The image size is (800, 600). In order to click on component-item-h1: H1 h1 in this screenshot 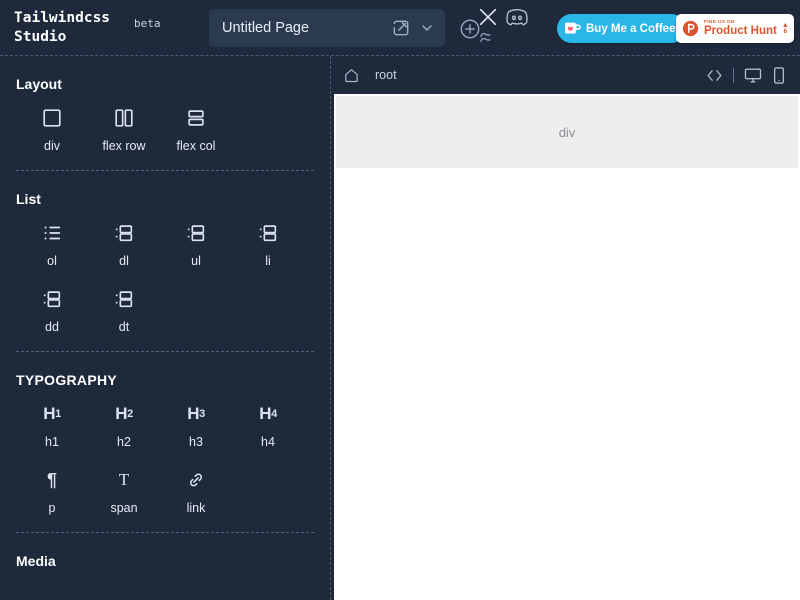, I will do `click(52, 425)`.